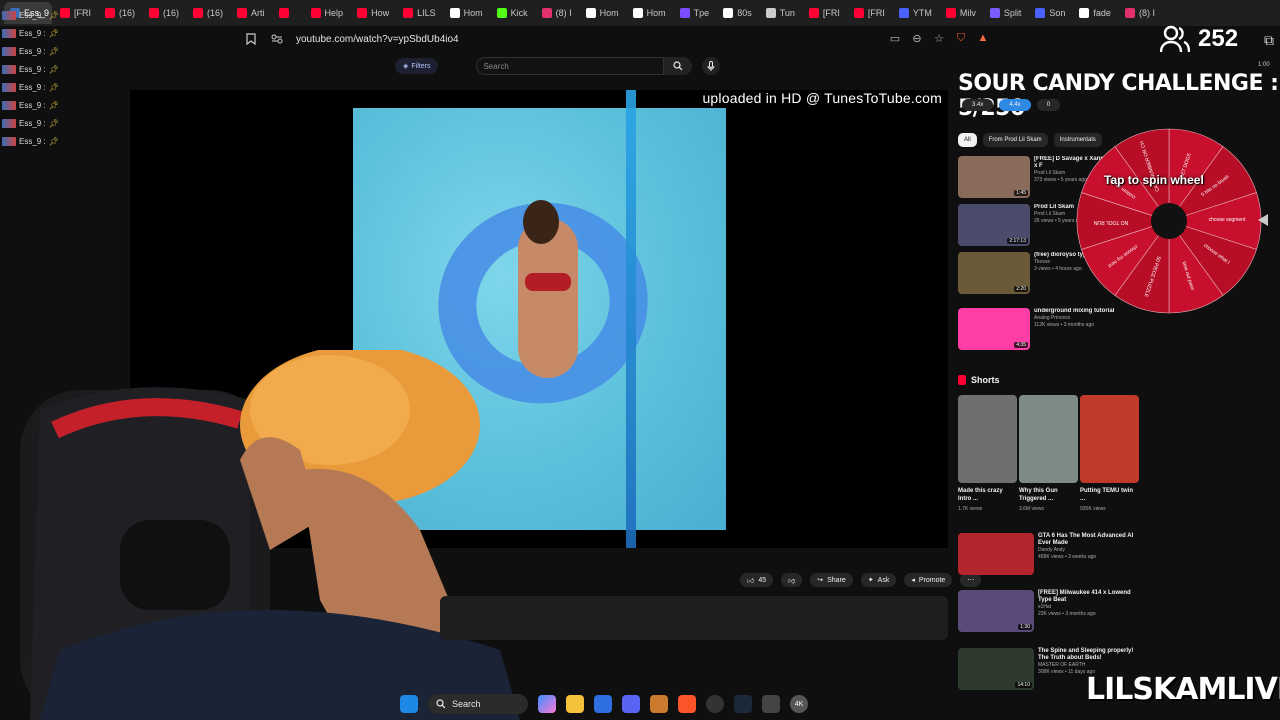  Describe the element at coordinates (978, 105) in the screenshot. I see `speed-chip: 3.4x` at that location.